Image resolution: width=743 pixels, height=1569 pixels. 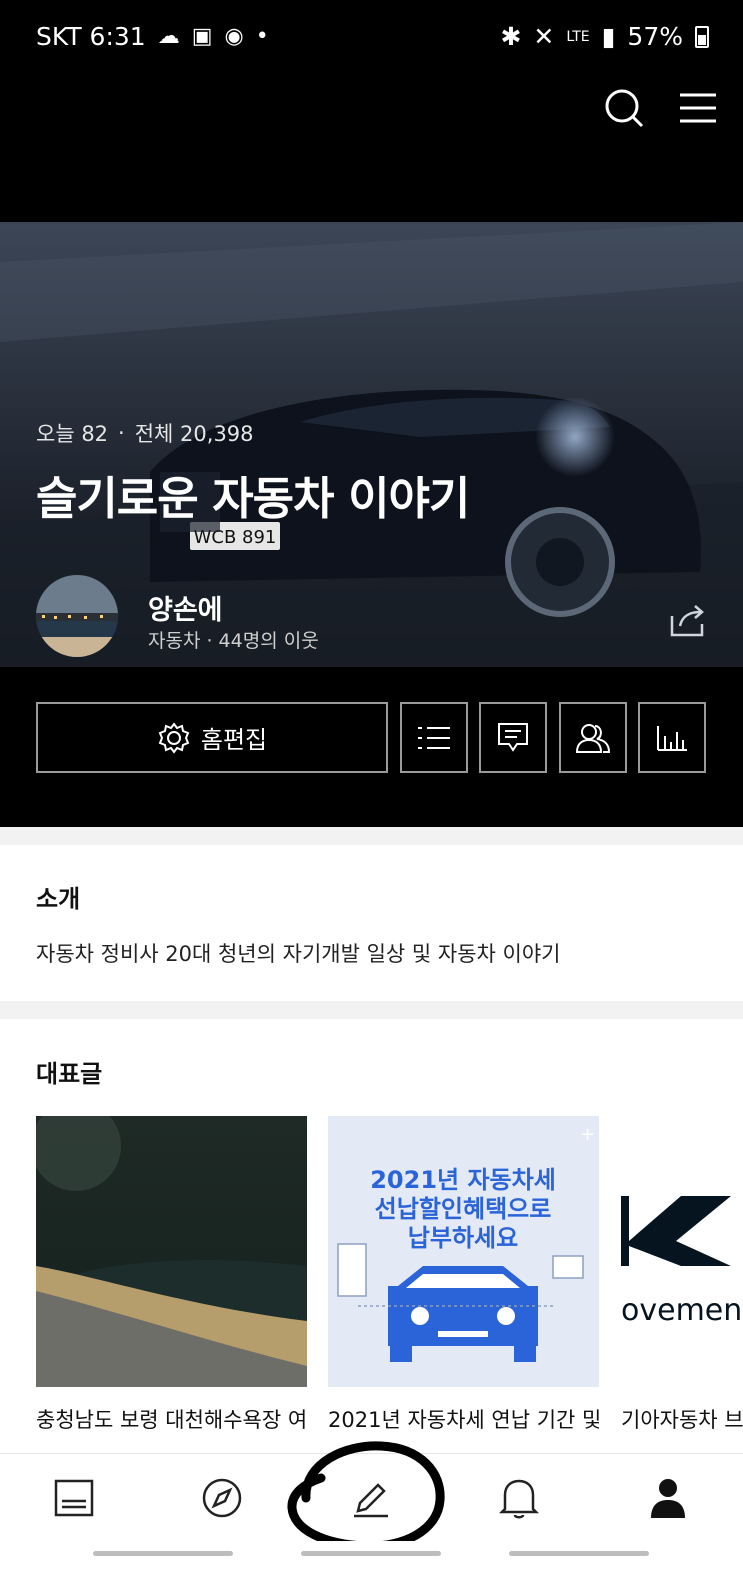 I want to click on post-thumbnail: + 2021년 자동차세 선납할인혜택으로 납부하세요, so click(x=463, y=1251).